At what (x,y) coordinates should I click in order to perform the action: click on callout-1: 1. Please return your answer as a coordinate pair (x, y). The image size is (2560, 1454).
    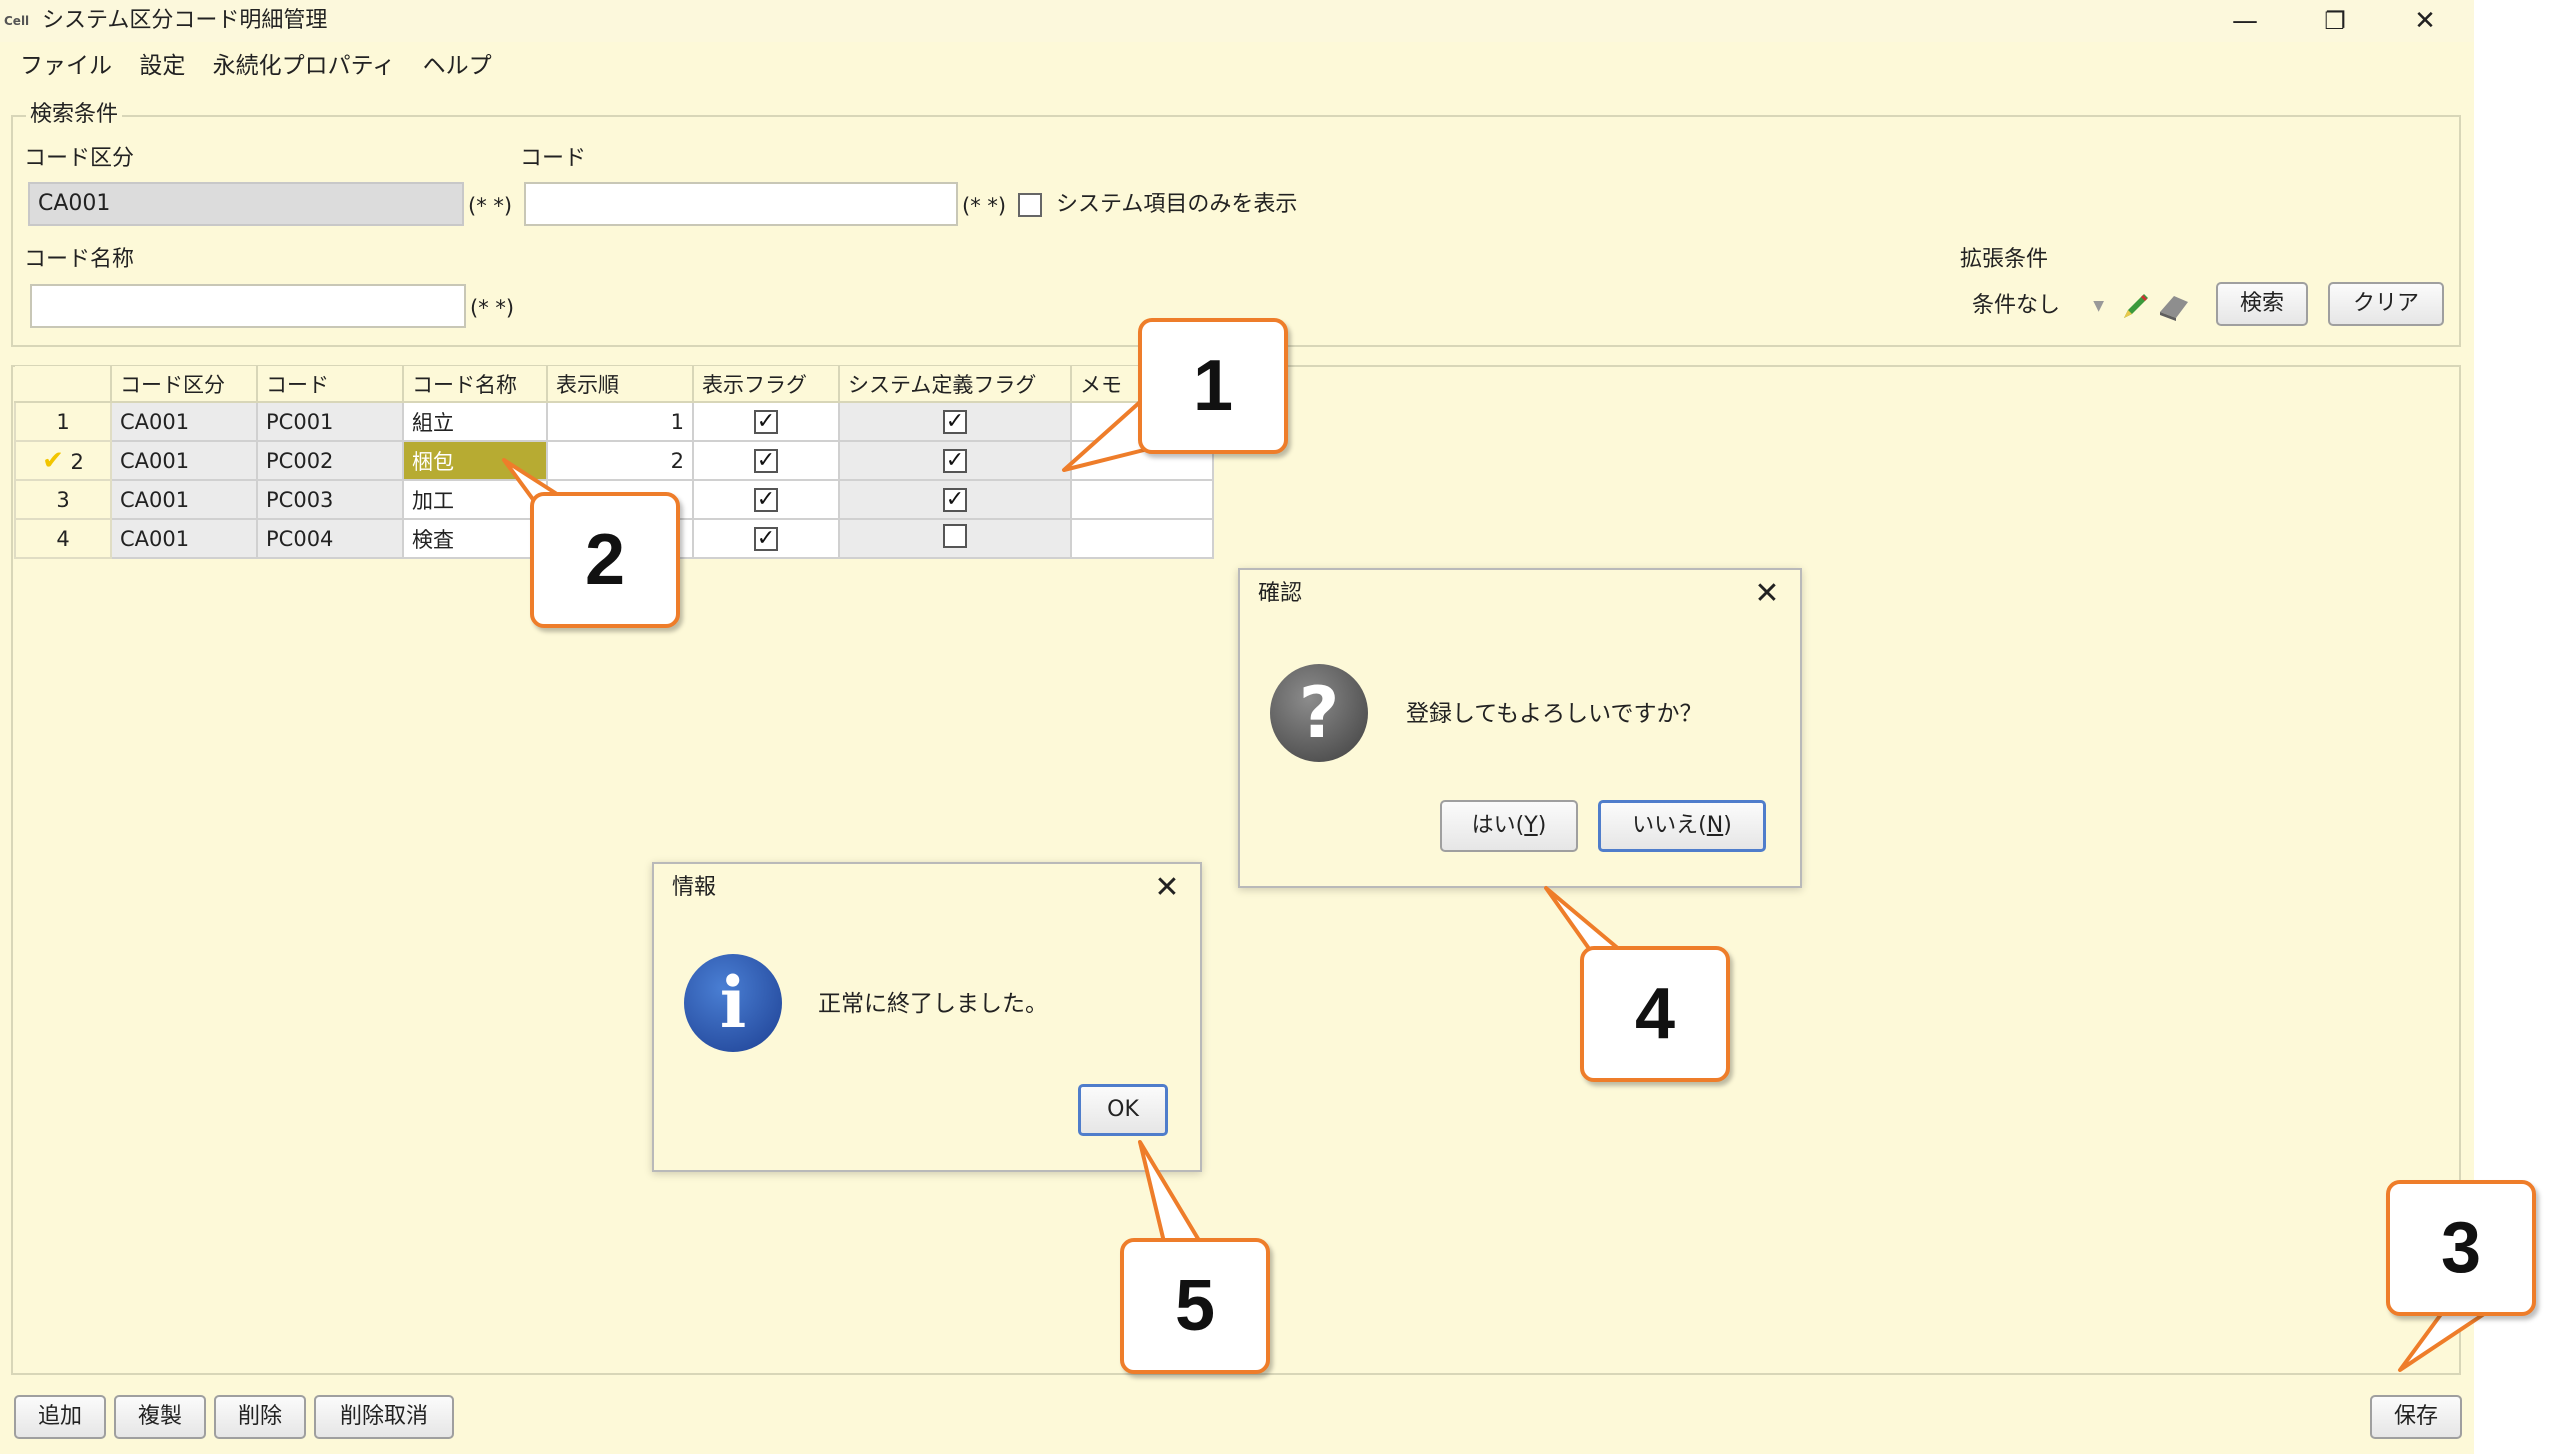
    Looking at the image, I should click on (1213, 386).